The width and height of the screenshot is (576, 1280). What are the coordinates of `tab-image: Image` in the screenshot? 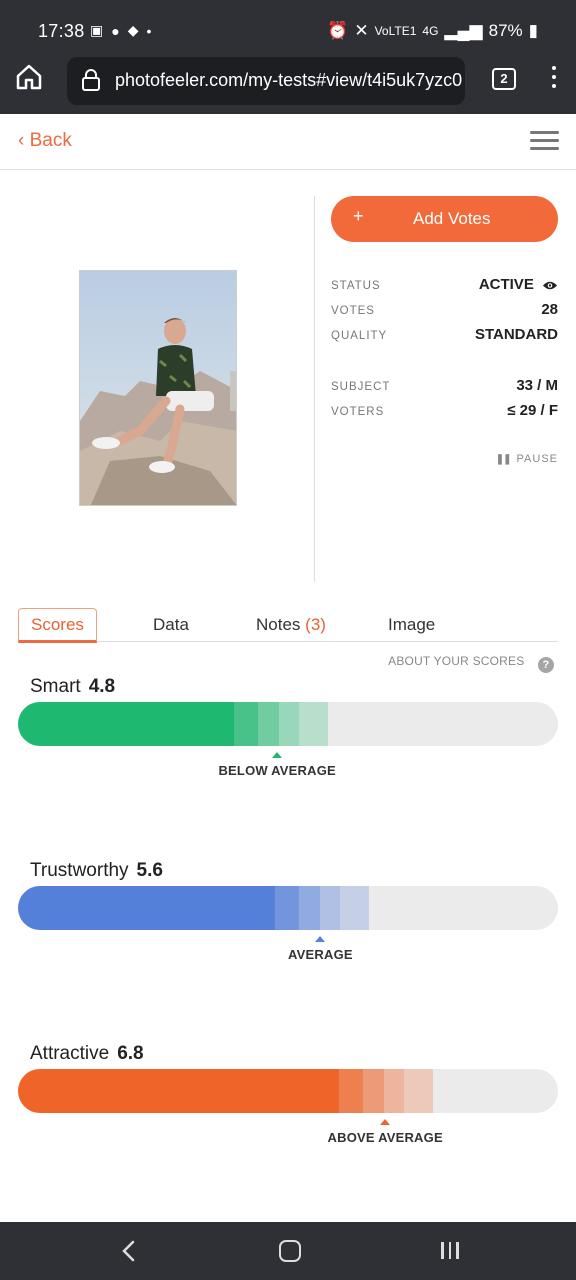 It's located at (411, 625).